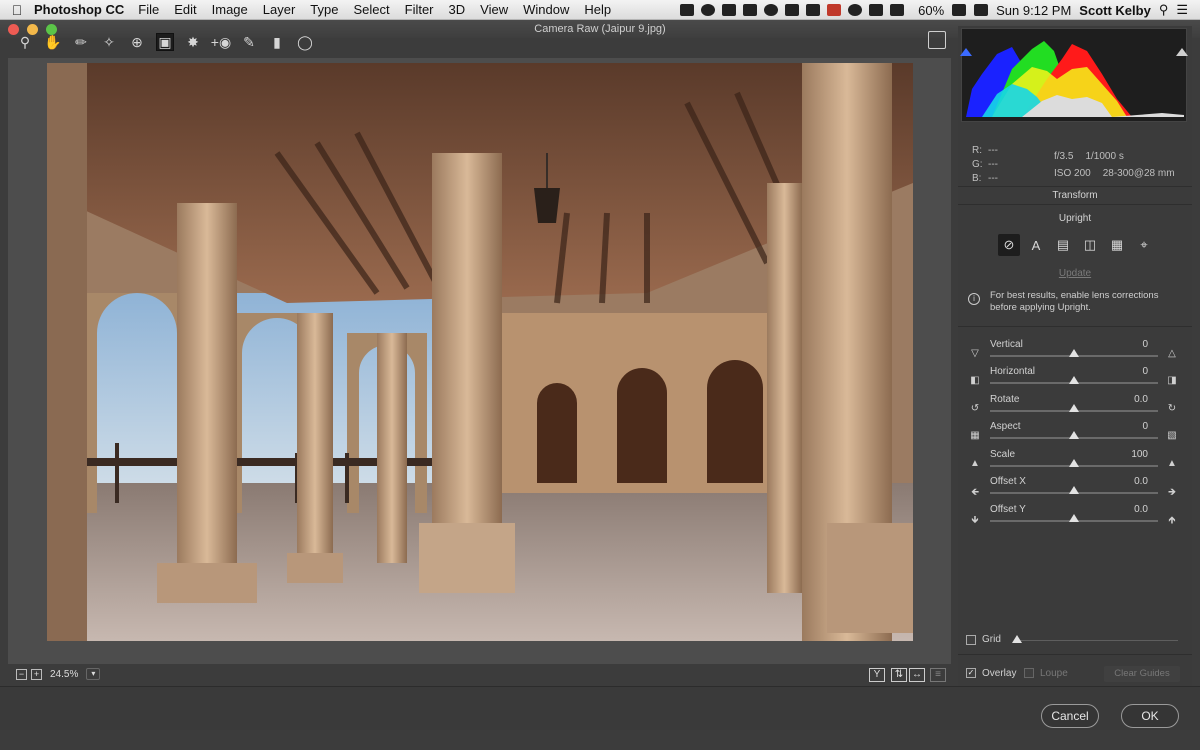 The image size is (1200, 750). What do you see at coordinates (457, 9) in the screenshot?
I see `menu-3d: 3D` at bounding box center [457, 9].